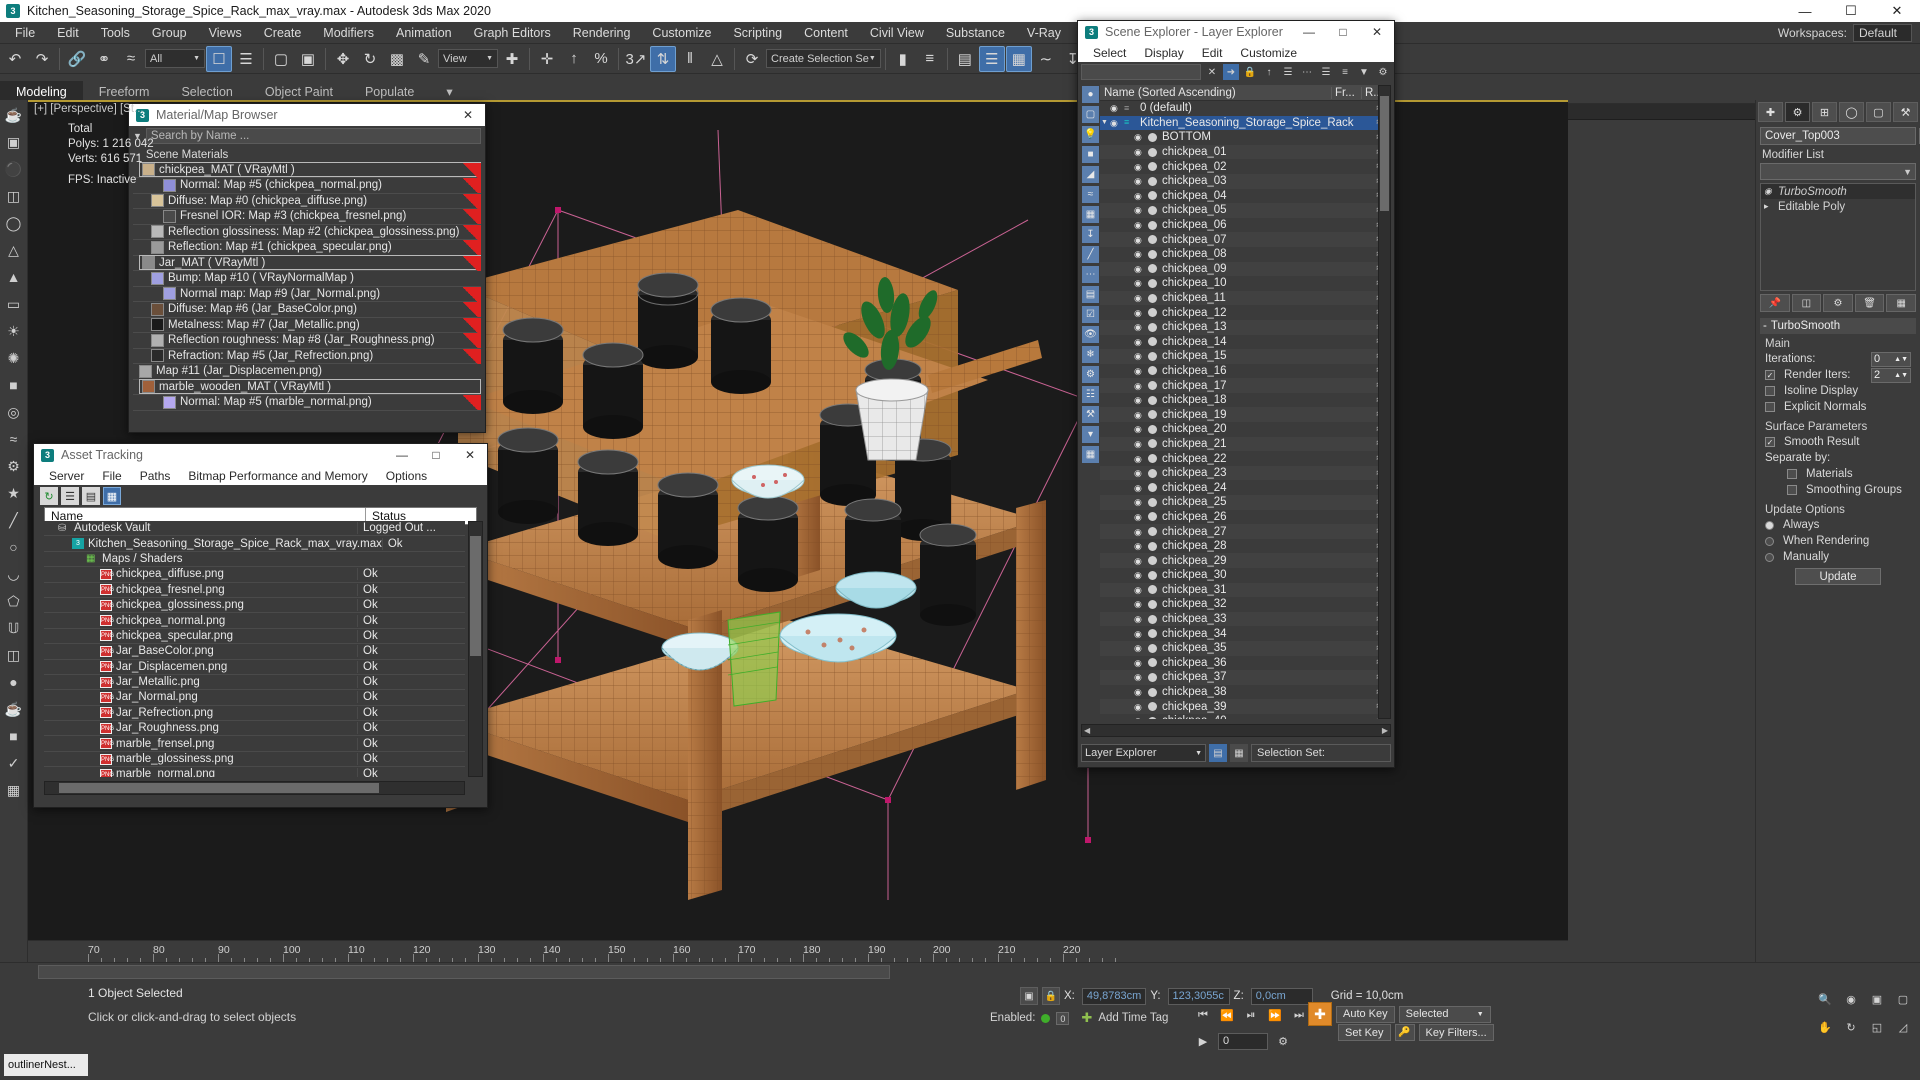 The height and width of the screenshot is (1080, 1920). What do you see at coordinates (14, 520) in the screenshot?
I see `line-icon: ╱` at bounding box center [14, 520].